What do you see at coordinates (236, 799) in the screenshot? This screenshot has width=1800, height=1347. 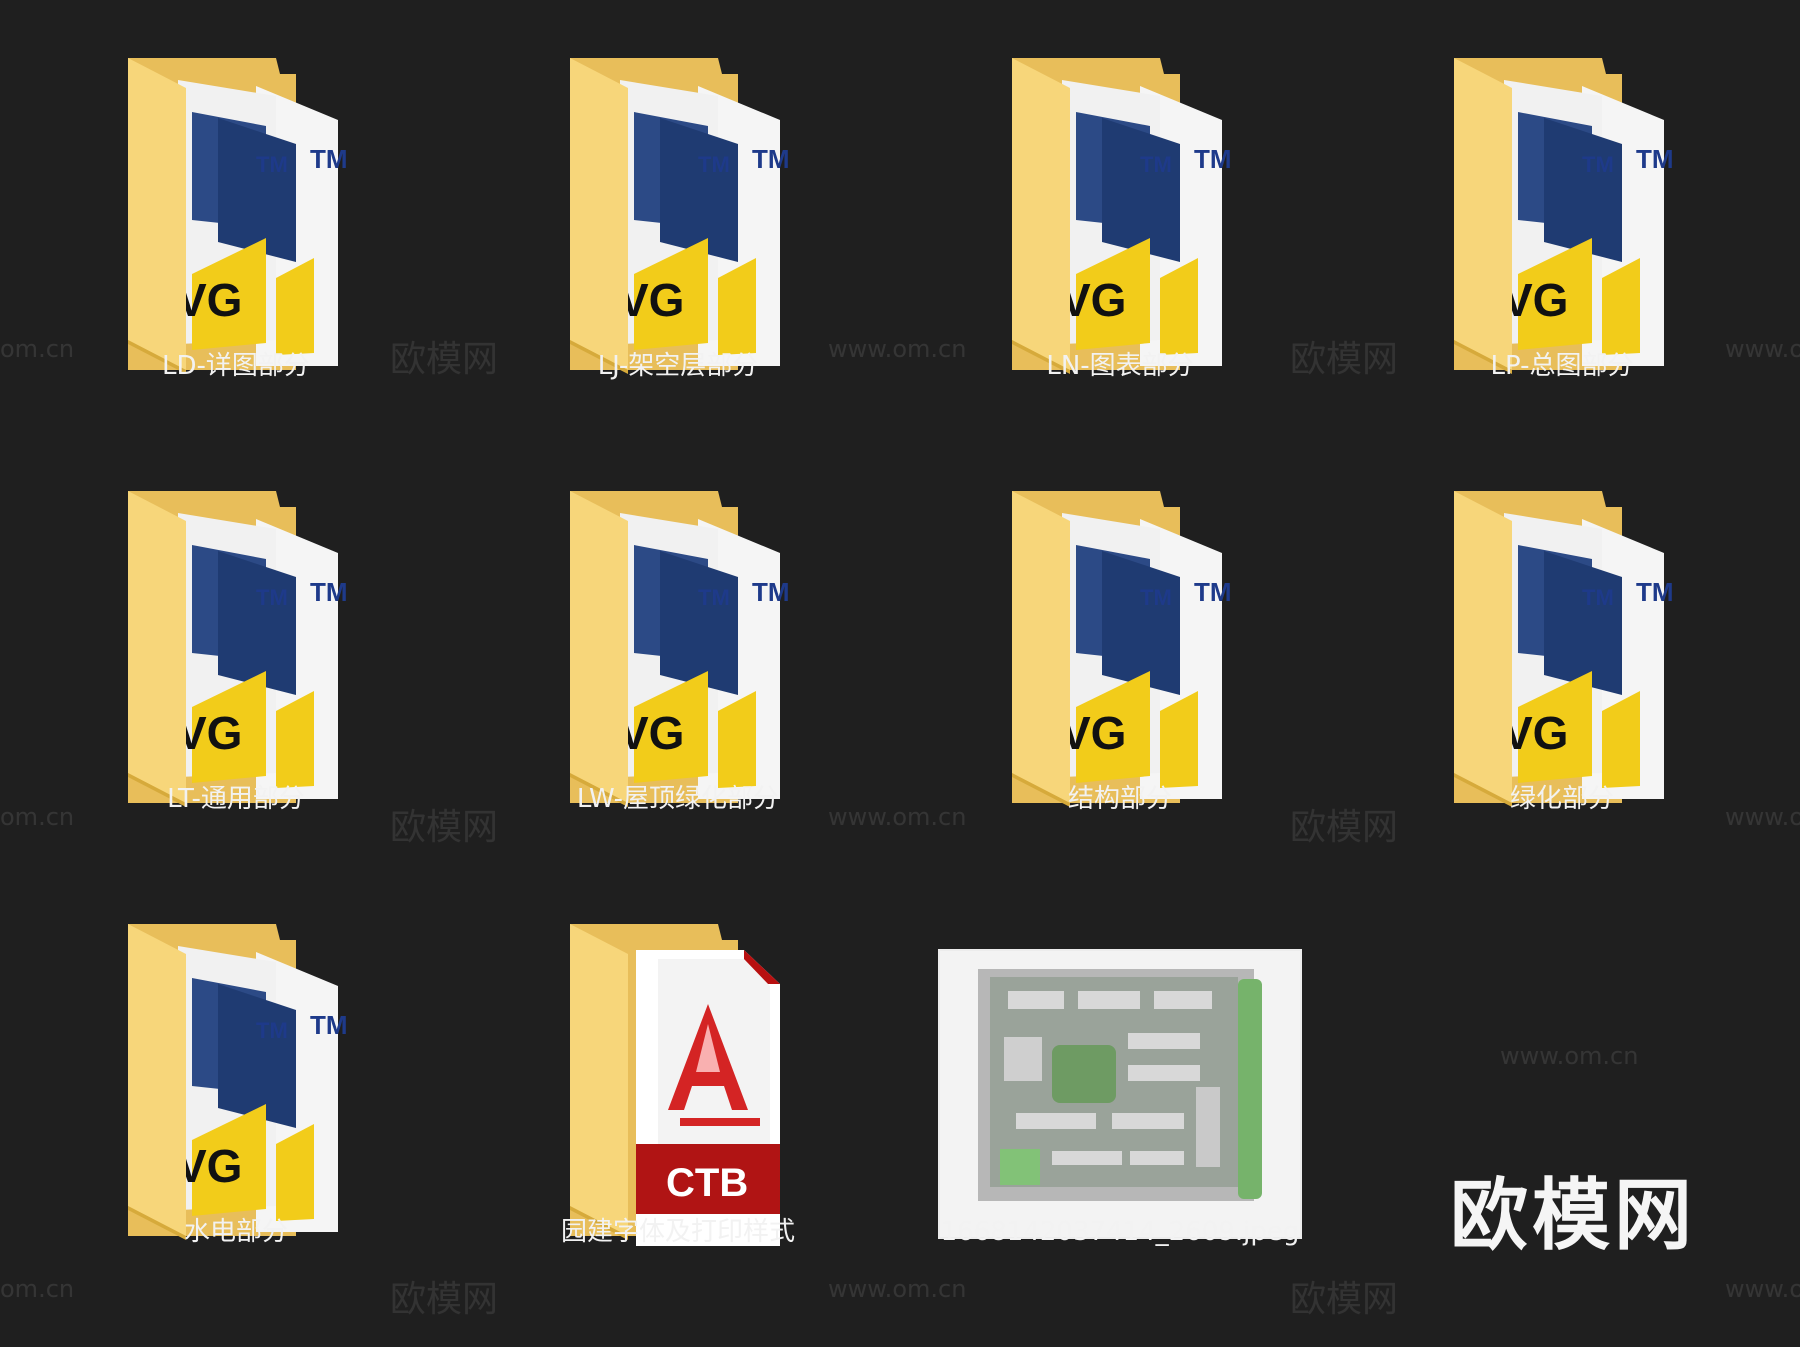 I see `file-name-label: LT-通用部分` at bounding box center [236, 799].